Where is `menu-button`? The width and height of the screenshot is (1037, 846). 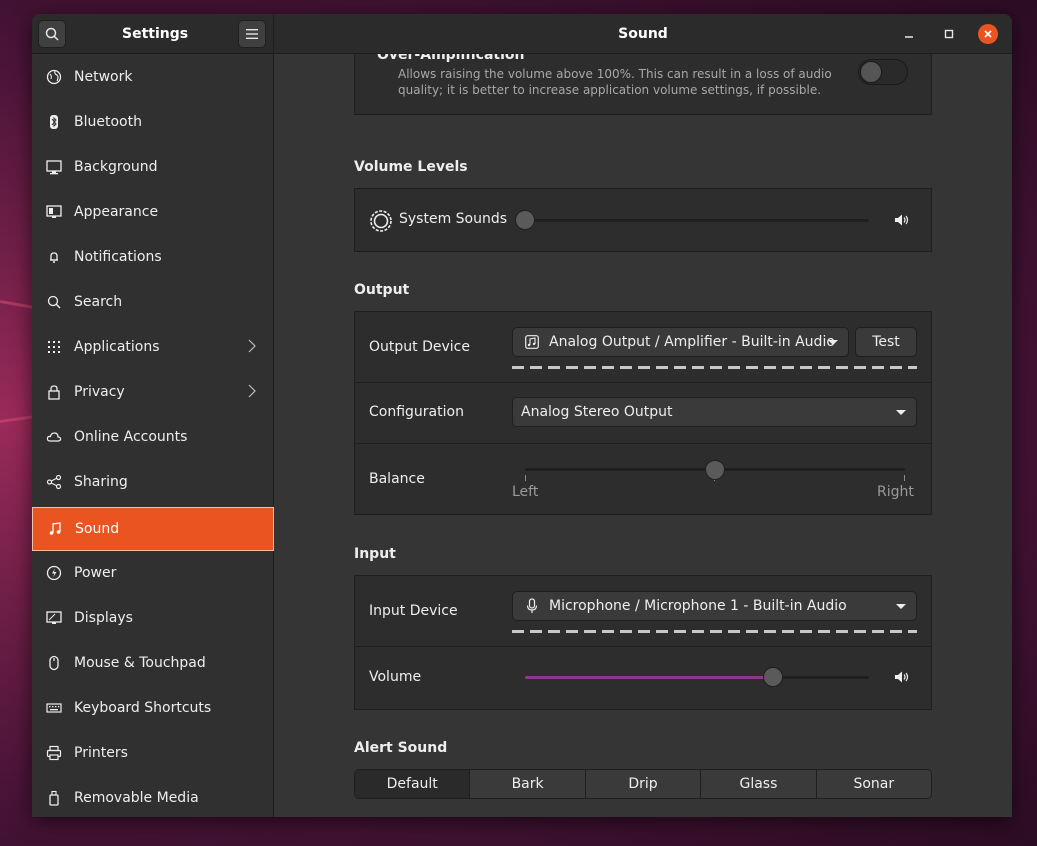
menu-button is located at coordinates (252, 34).